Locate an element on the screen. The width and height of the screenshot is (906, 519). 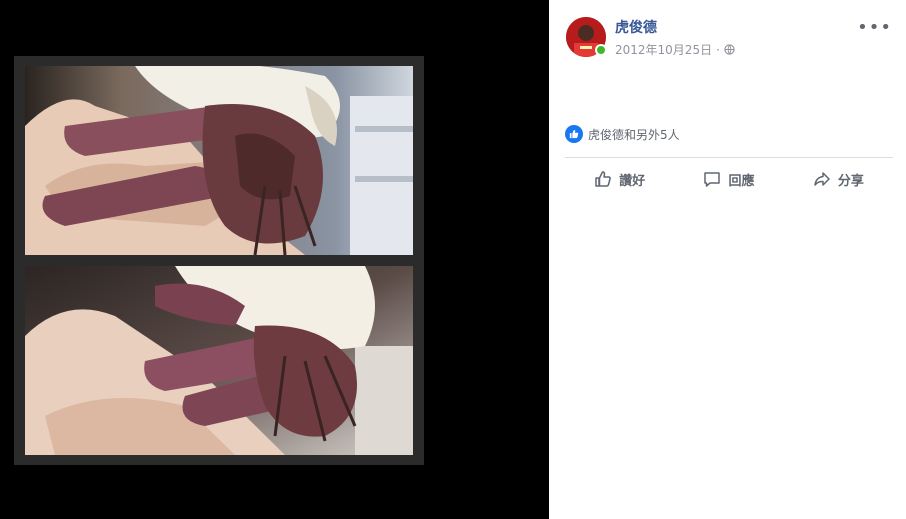
like-label: 讚好 is located at coordinates (632, 181).